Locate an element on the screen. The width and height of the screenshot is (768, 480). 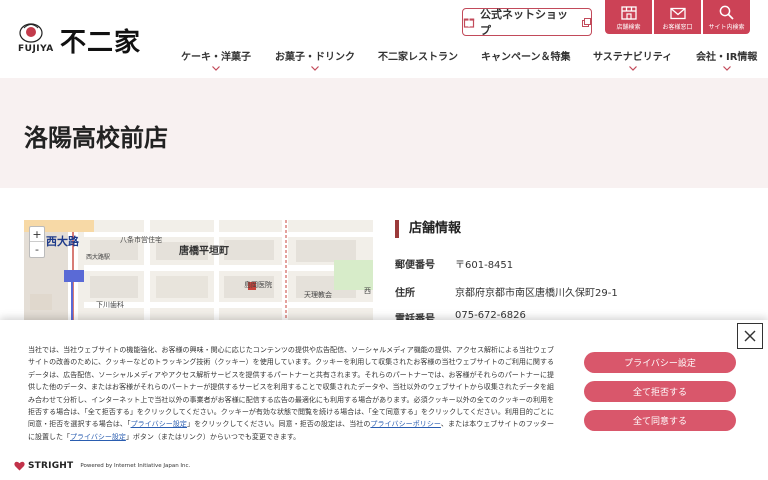
site-search-button: サイト内検索 is located at coordinates (726, 17).